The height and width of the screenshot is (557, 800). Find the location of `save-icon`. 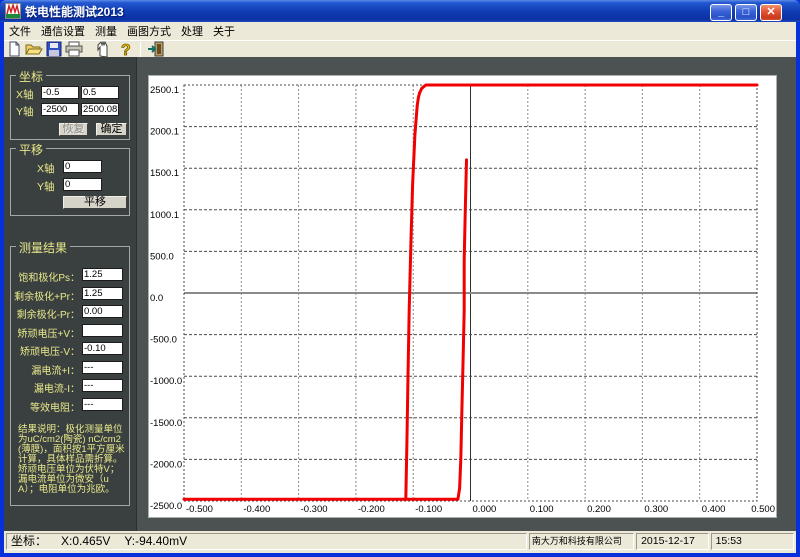

save-icon is located at coordinates (54, 49).